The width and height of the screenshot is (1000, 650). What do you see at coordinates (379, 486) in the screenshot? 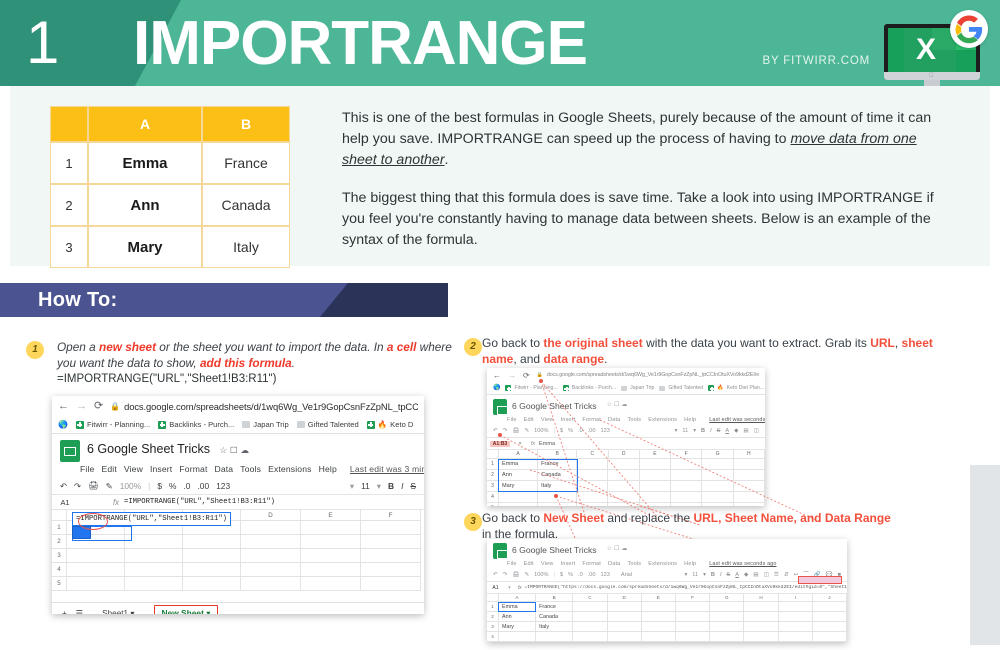
I see `font-size-caret: ▾` at bounding box center [379, 486].